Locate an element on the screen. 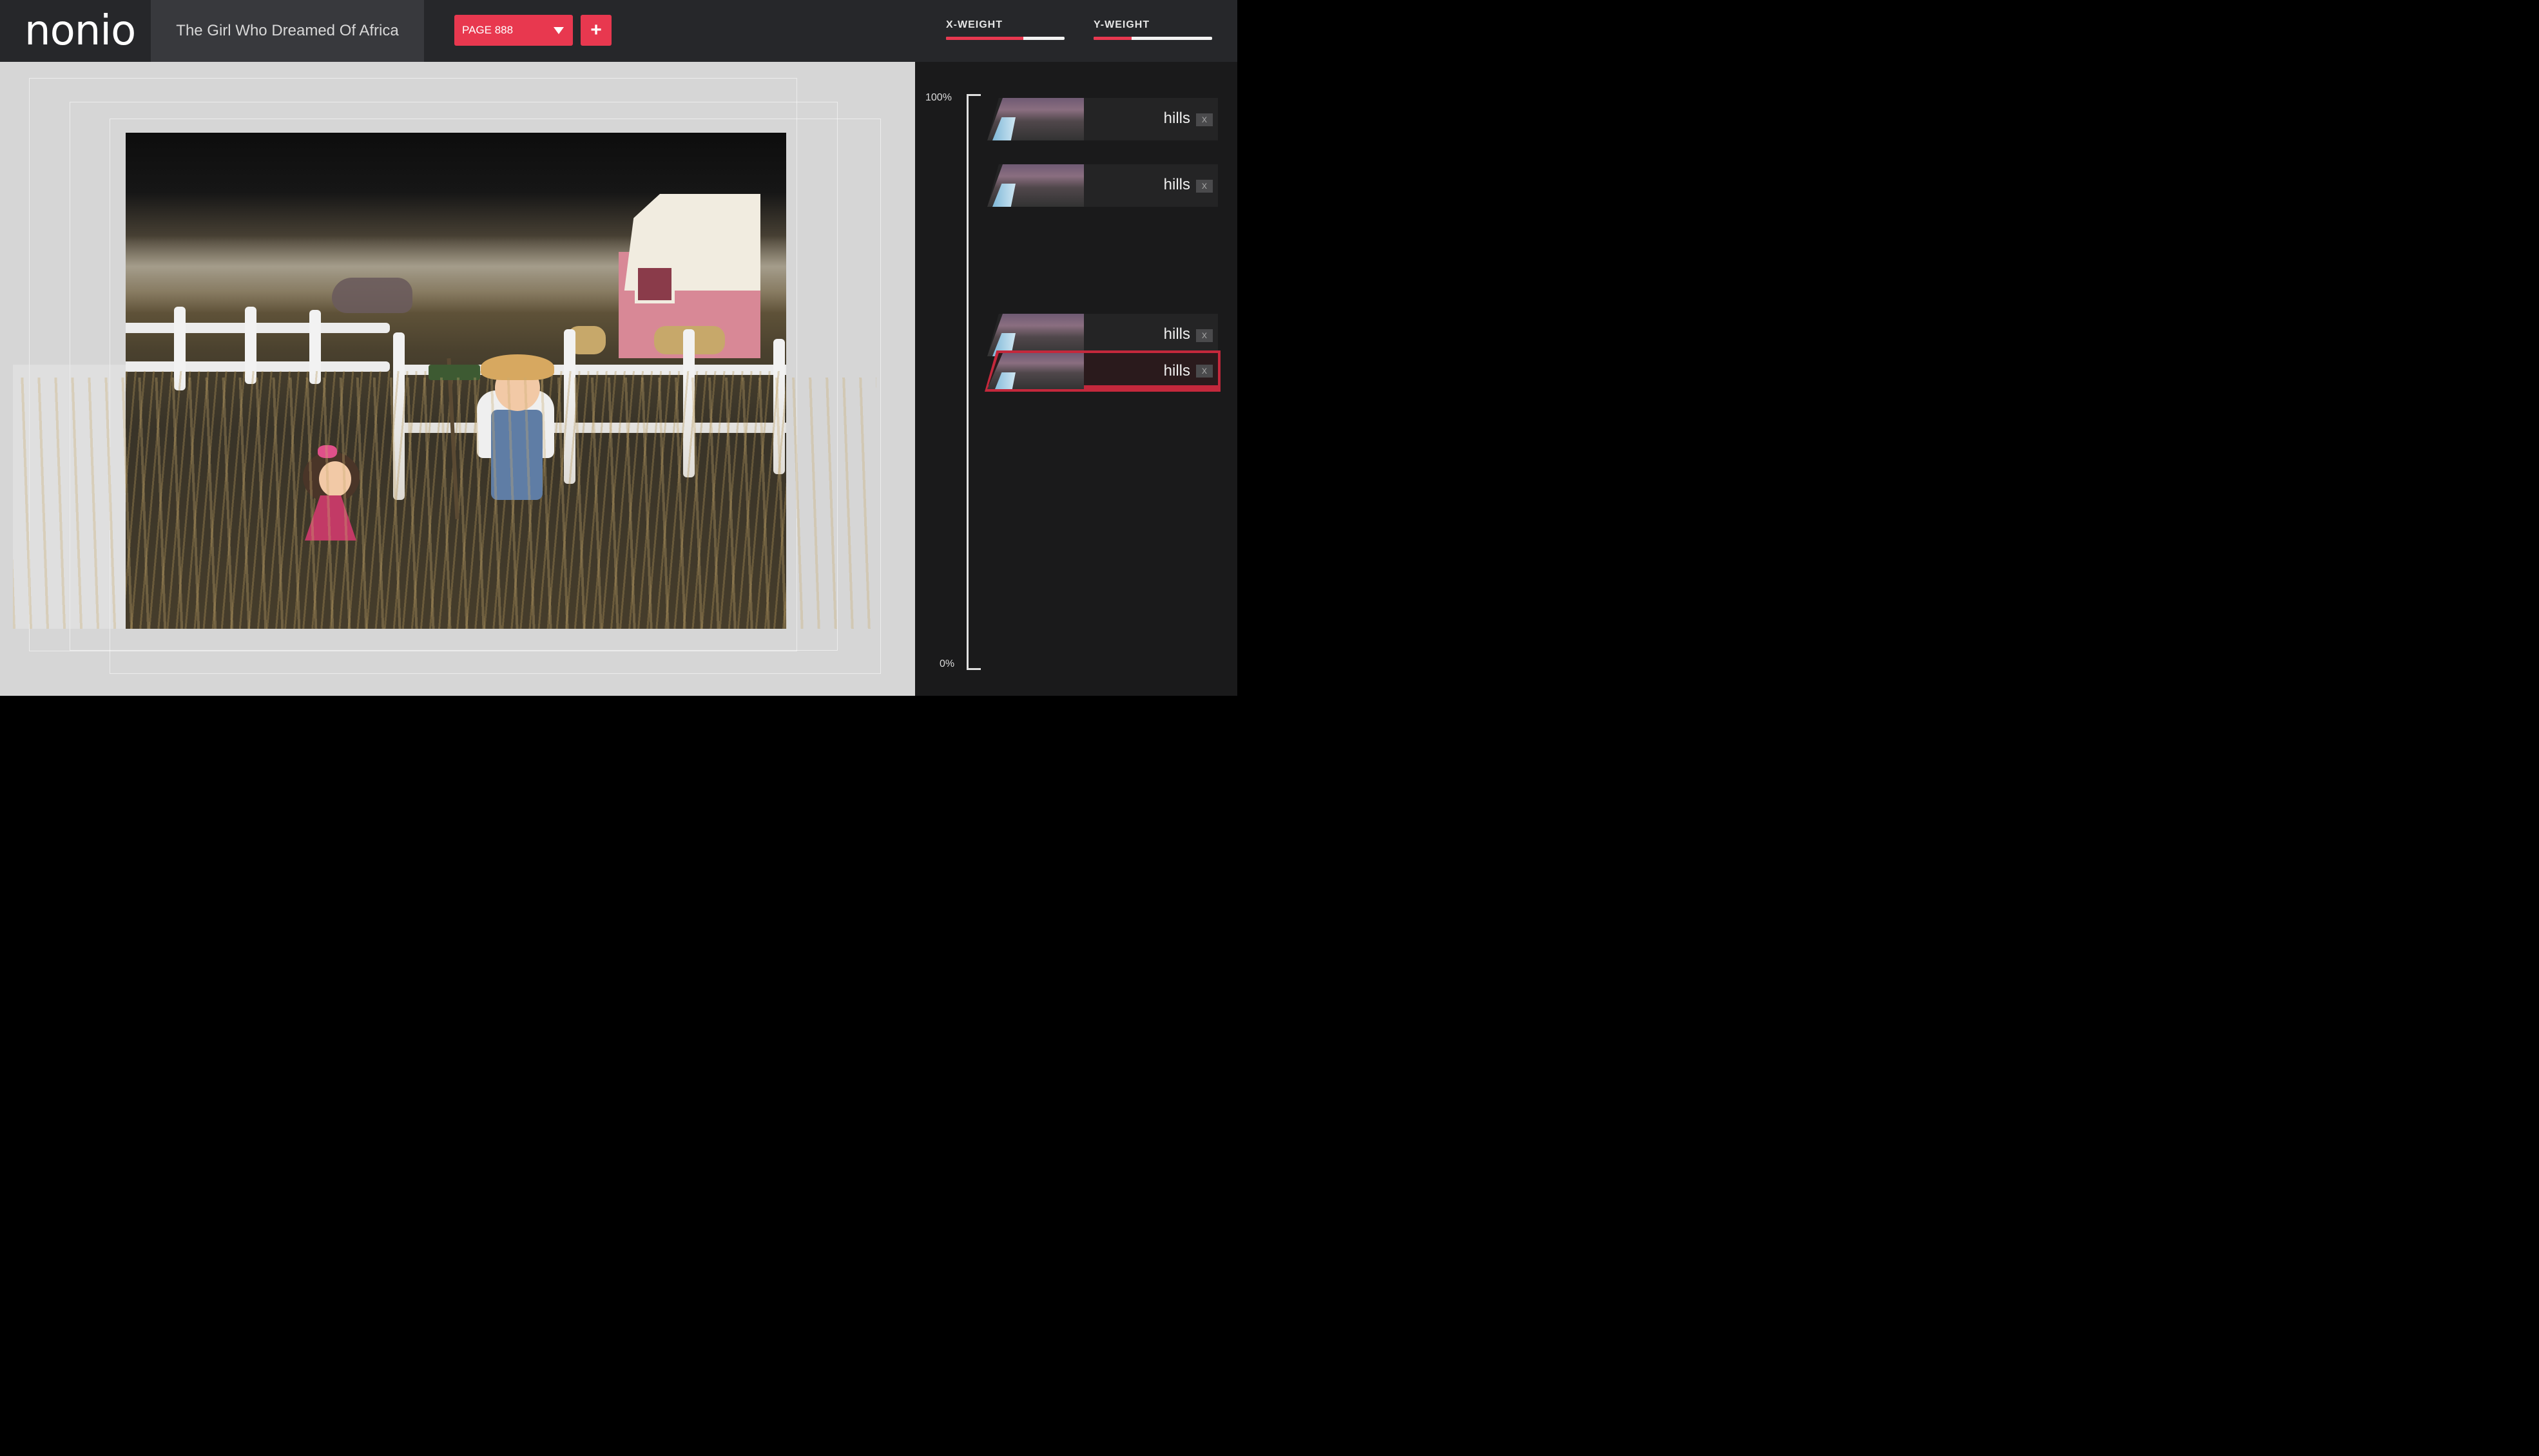 Image resolution: width=2539 pixels, height=1456 pixels. barn-roof is located at coordinates (692, 243).